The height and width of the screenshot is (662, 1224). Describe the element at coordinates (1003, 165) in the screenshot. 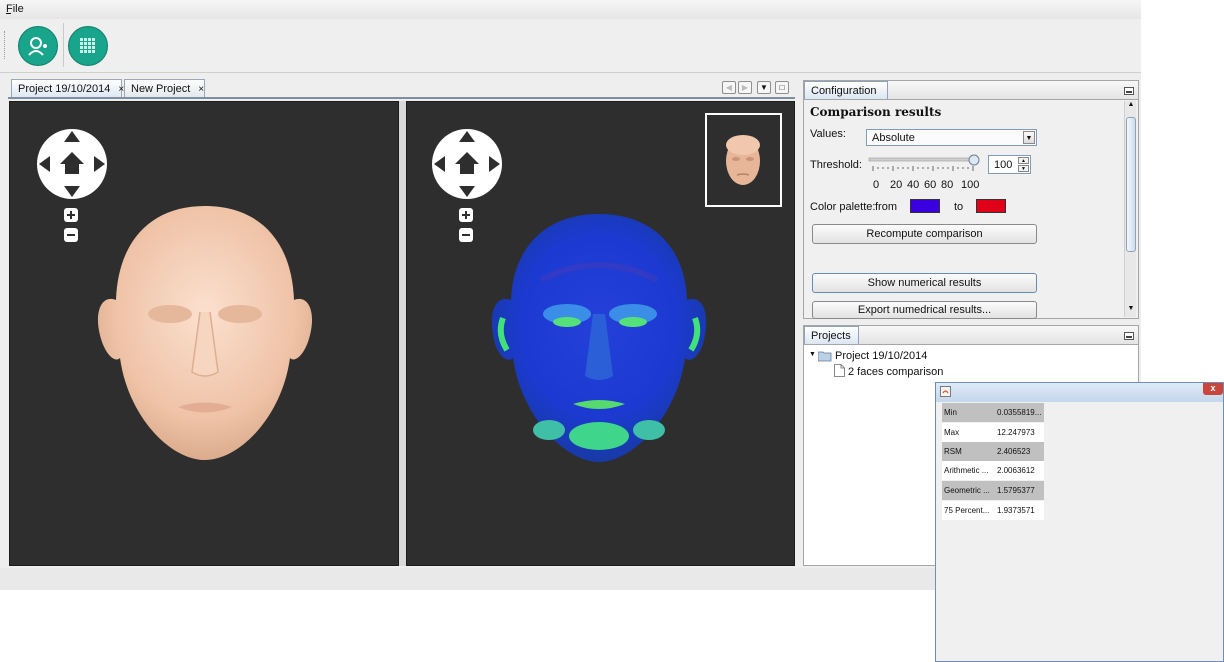

I see `threshold-value: 100` at that location.